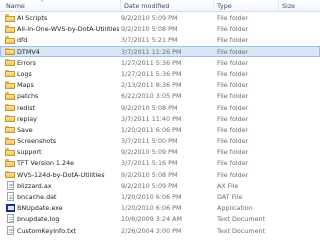  What do you see at coordinates (151, 118) in the screenshot?
I see `file-date-modified: 3/7/2011 11:40 PM` at bounding box center [151, 118].